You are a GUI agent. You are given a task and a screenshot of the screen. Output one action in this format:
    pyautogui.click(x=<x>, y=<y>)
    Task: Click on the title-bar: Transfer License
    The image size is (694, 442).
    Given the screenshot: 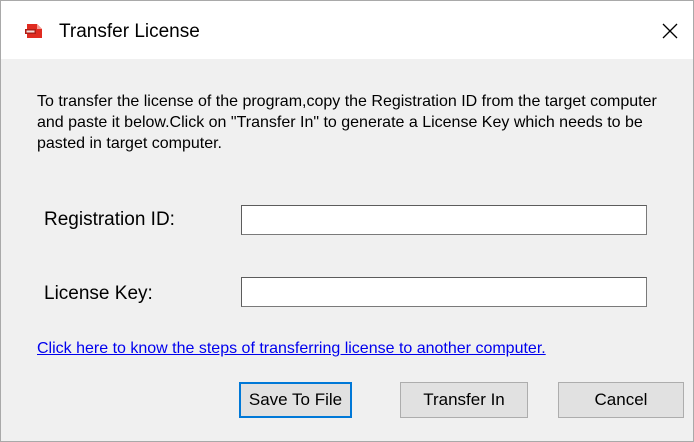 What is the action you would take?
    pyautogui.click(x=347, y=30)
    